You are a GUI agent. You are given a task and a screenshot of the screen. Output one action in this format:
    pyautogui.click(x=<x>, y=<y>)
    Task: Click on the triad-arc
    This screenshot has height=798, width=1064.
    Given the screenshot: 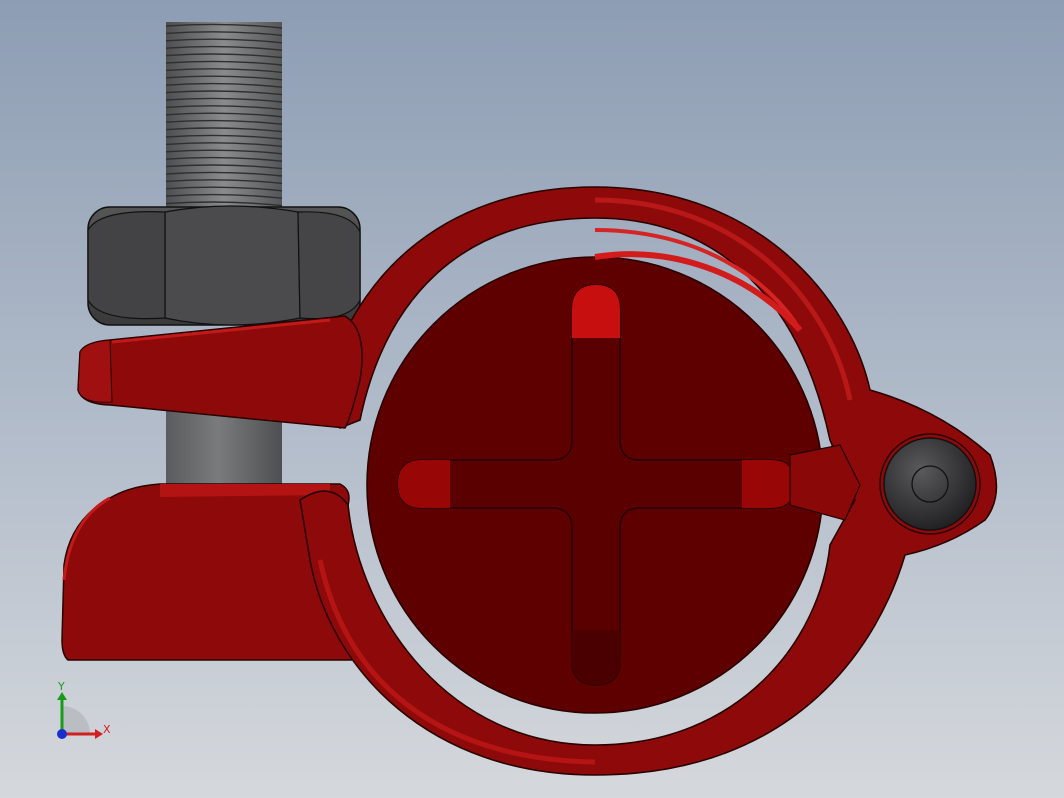 What is the action you would take?
    pyautogui.click(x=76, y=720)
    